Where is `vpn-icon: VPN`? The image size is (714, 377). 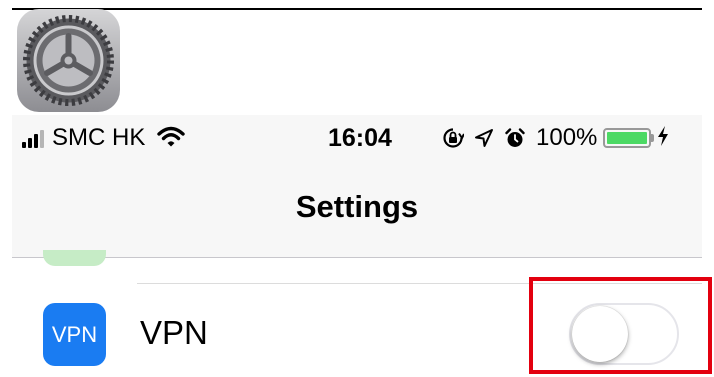
vpn-icon: VPN is located at coordinates (74, 334).